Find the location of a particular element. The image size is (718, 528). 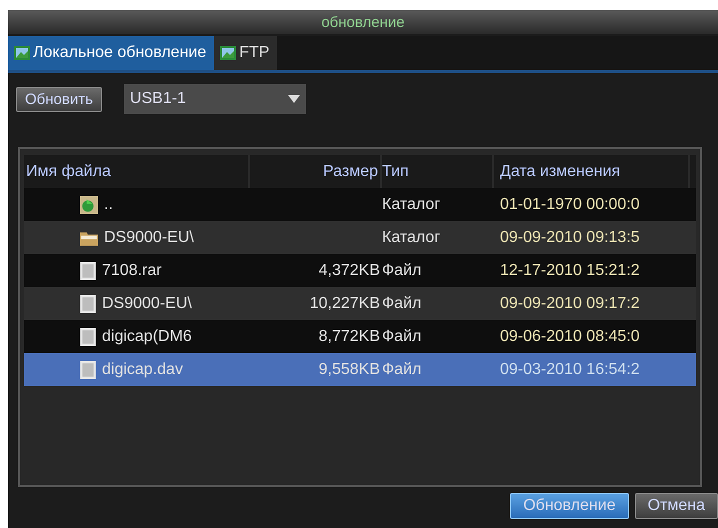

modified-date: 09-03-2010 16:54:2 is located at coordinates (570, 369).